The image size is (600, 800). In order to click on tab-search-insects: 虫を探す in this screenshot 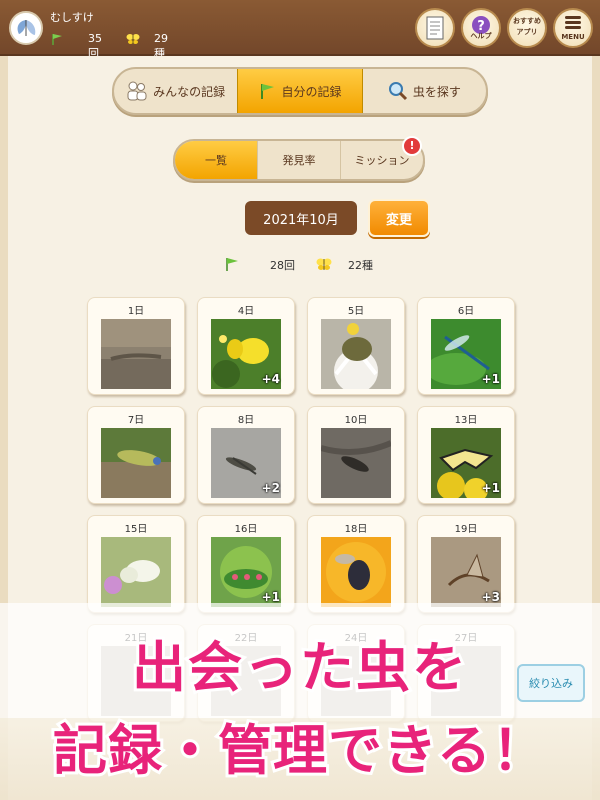, I will do `click(424, 91)`.